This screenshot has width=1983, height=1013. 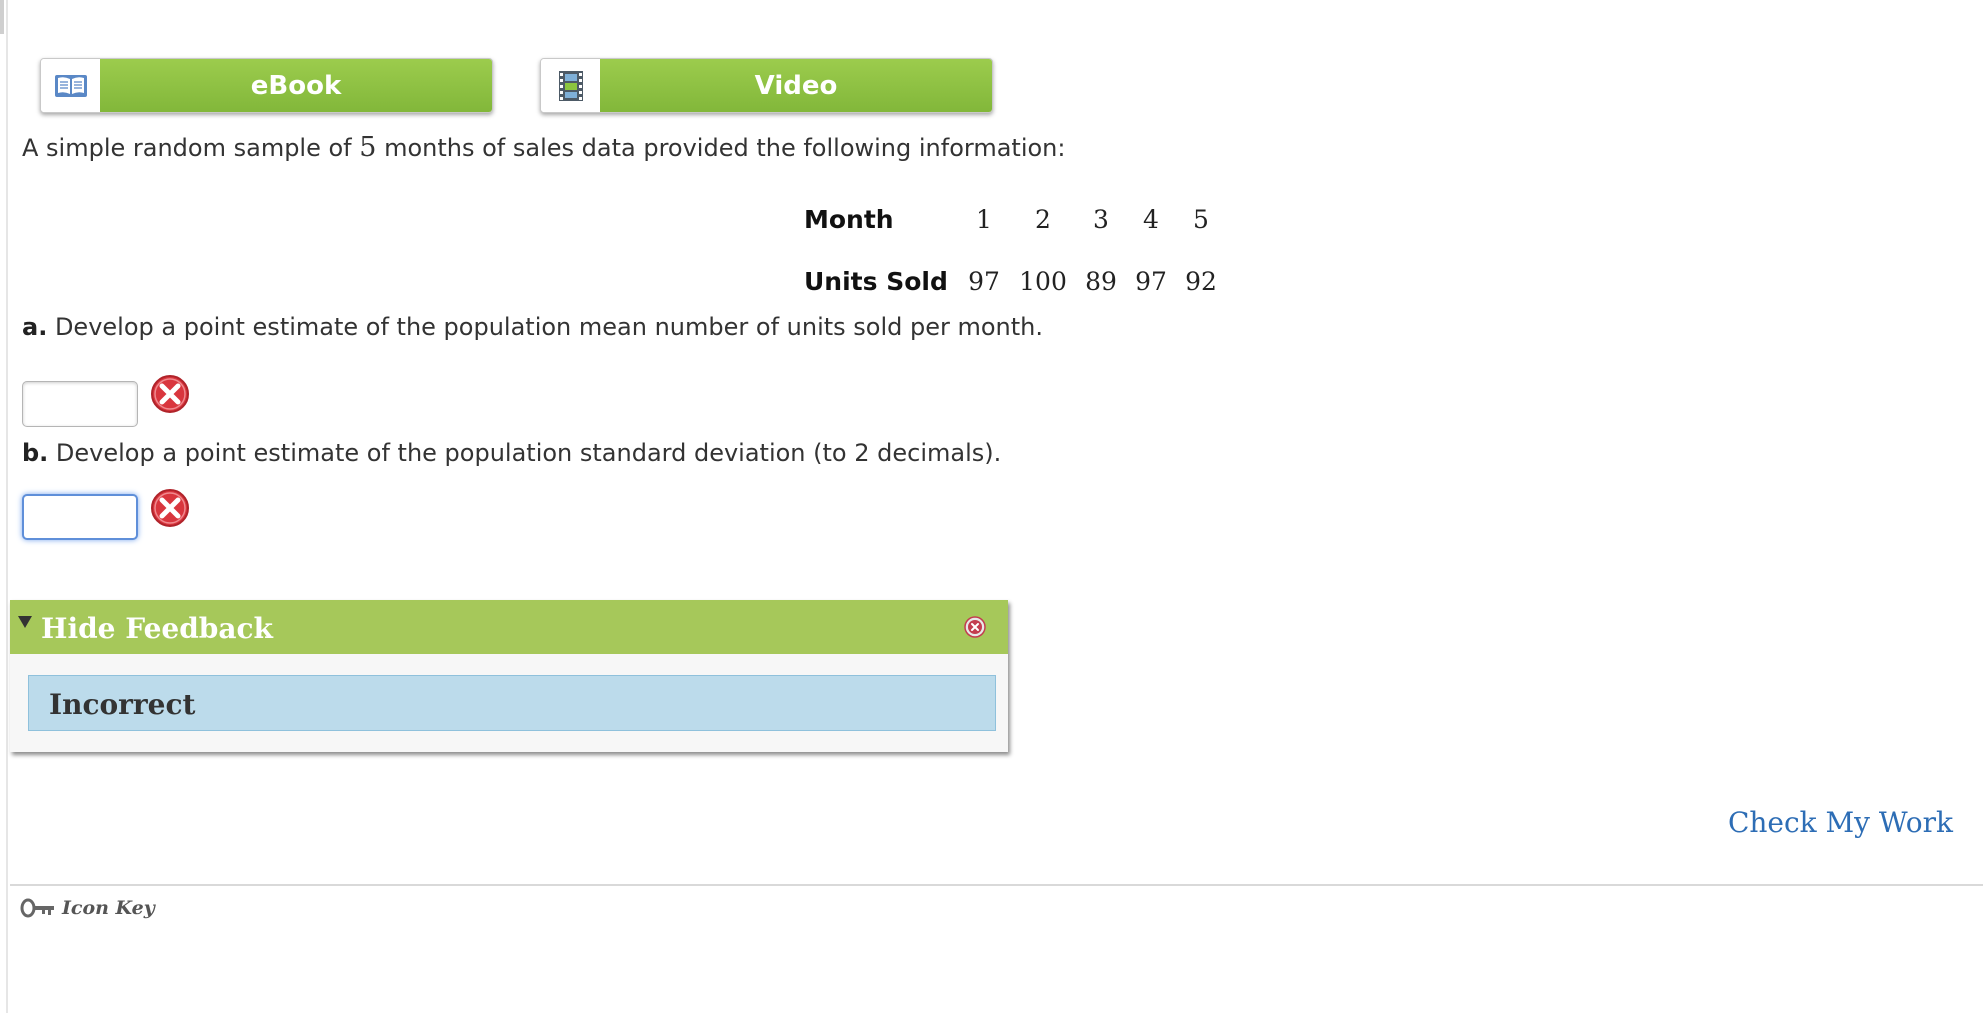 I want to click on part-a-letter: a., so click(x=35, y=327).